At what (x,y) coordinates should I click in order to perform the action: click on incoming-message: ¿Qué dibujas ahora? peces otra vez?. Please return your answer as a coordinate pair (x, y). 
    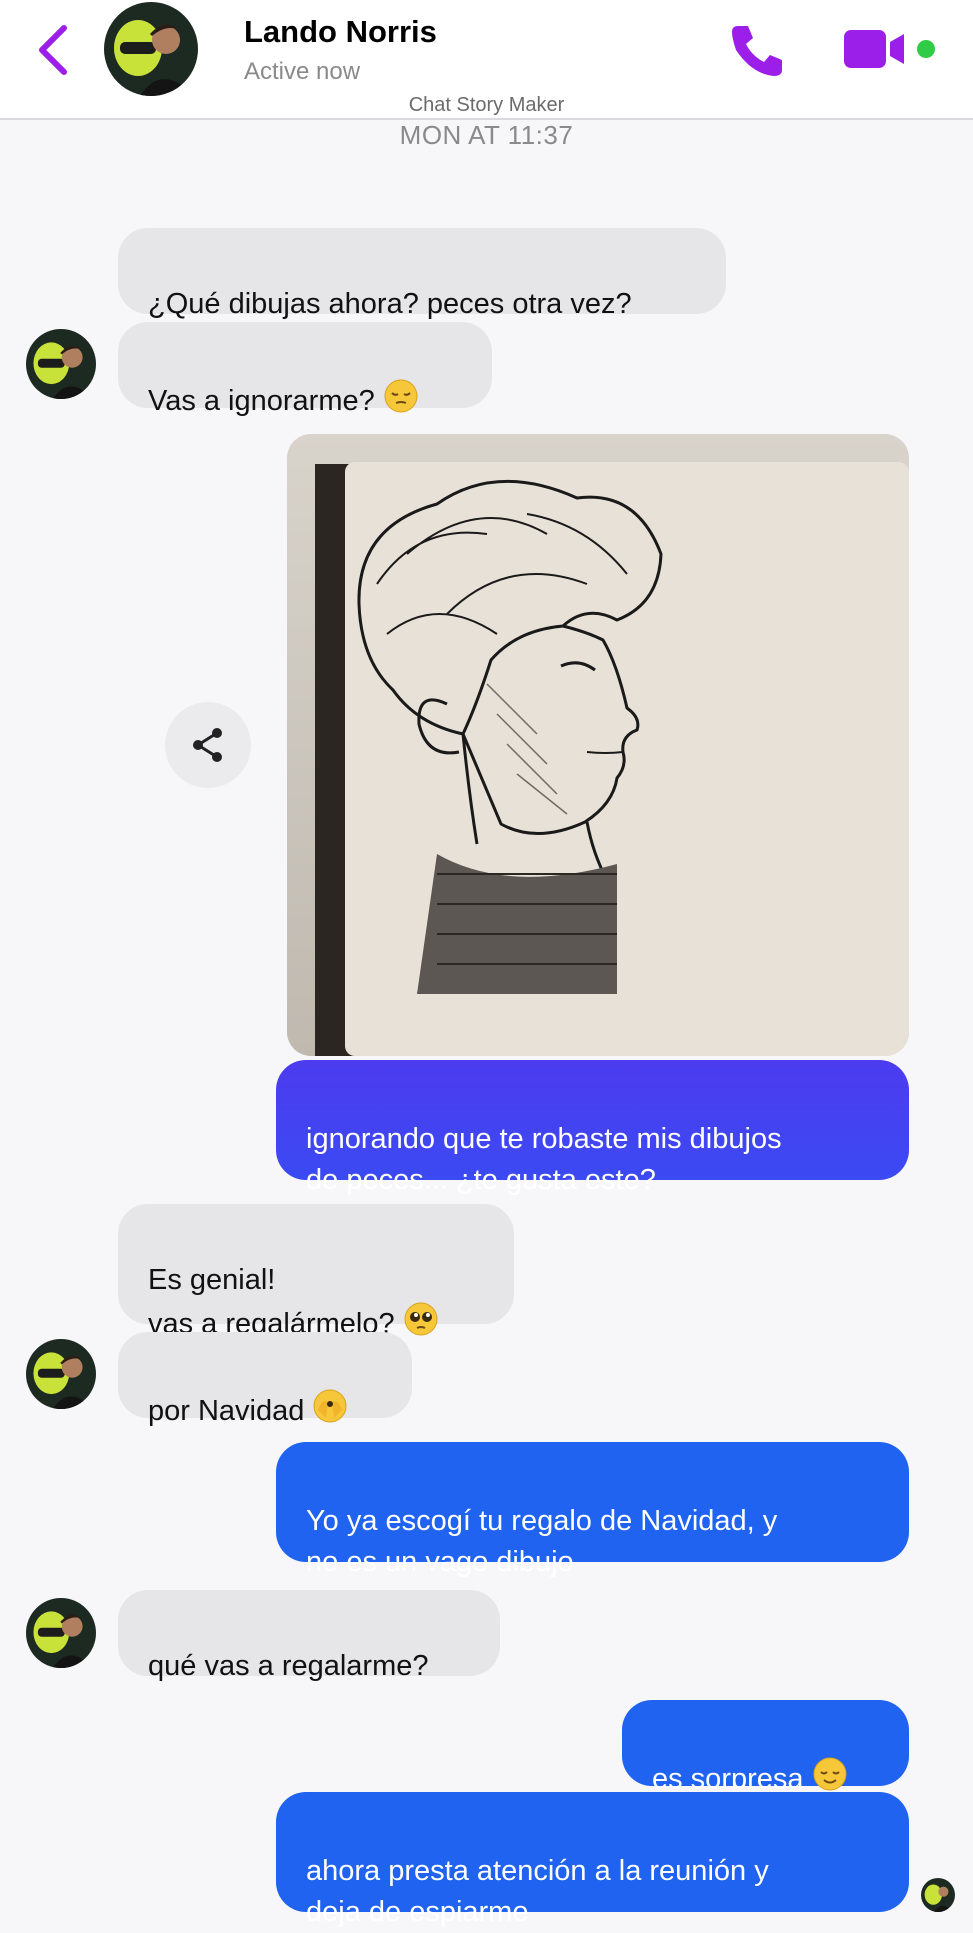
    Looking at the image, I should click on (422, 274).